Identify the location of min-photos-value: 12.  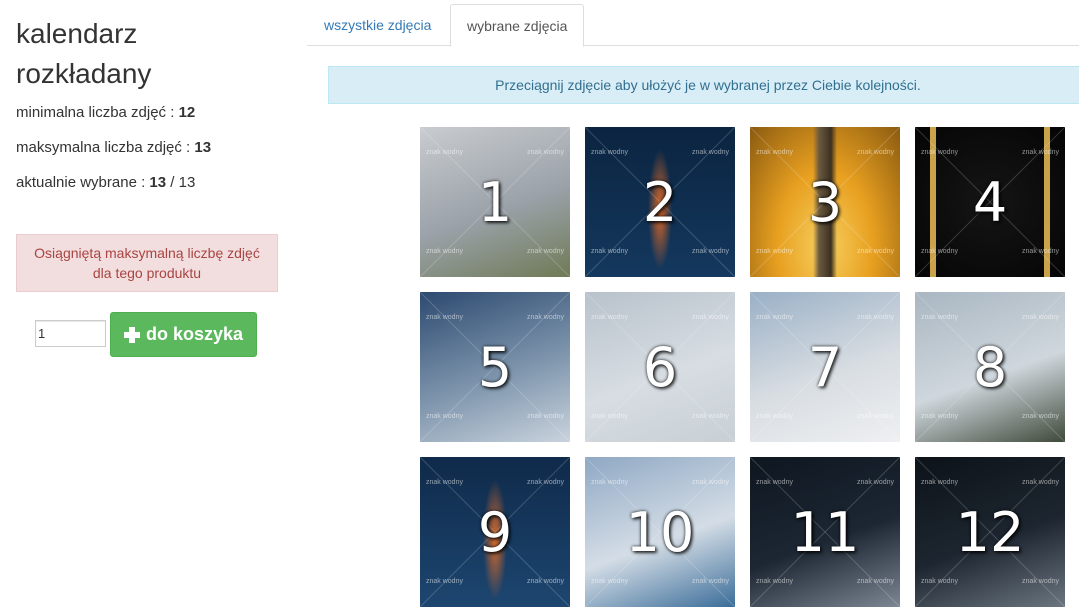
(187, 112).